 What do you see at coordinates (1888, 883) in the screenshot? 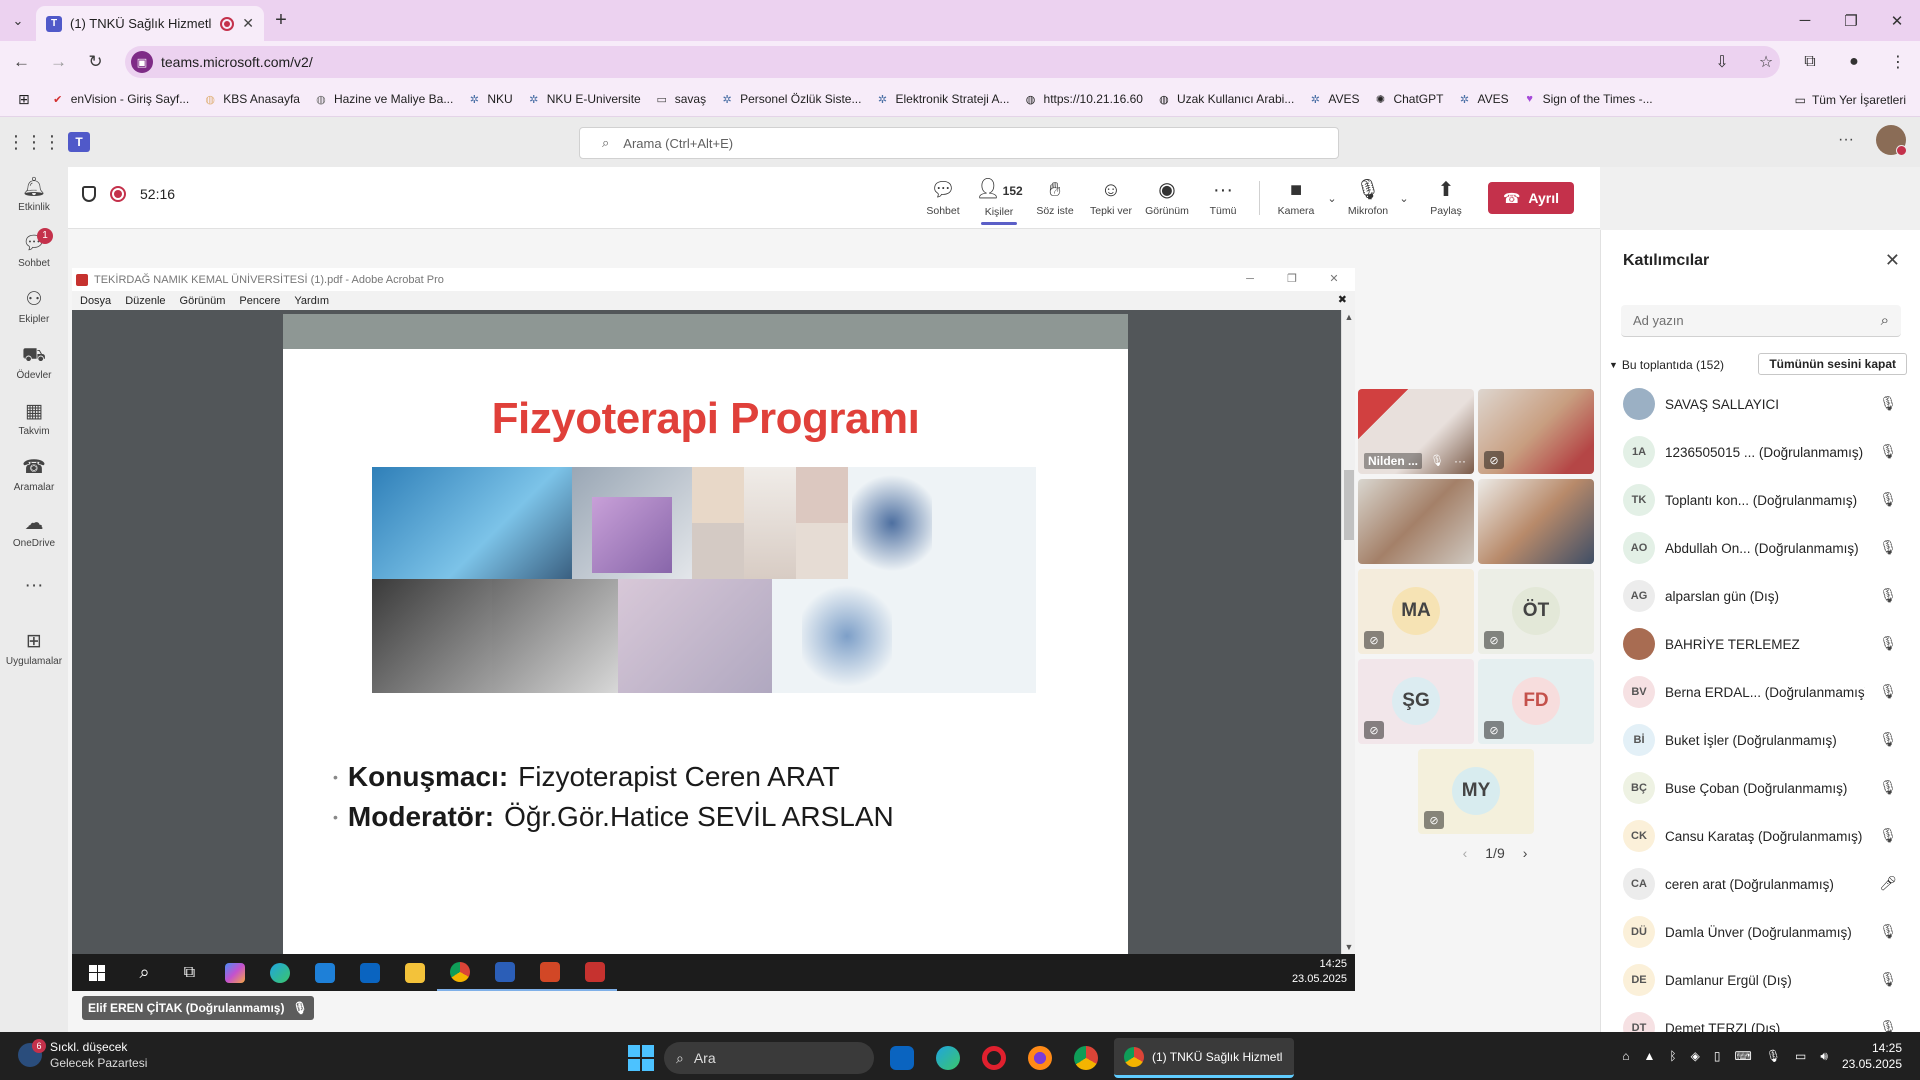
I see `mic-icon: 🎤︎` at bounding box center [1888, 883].